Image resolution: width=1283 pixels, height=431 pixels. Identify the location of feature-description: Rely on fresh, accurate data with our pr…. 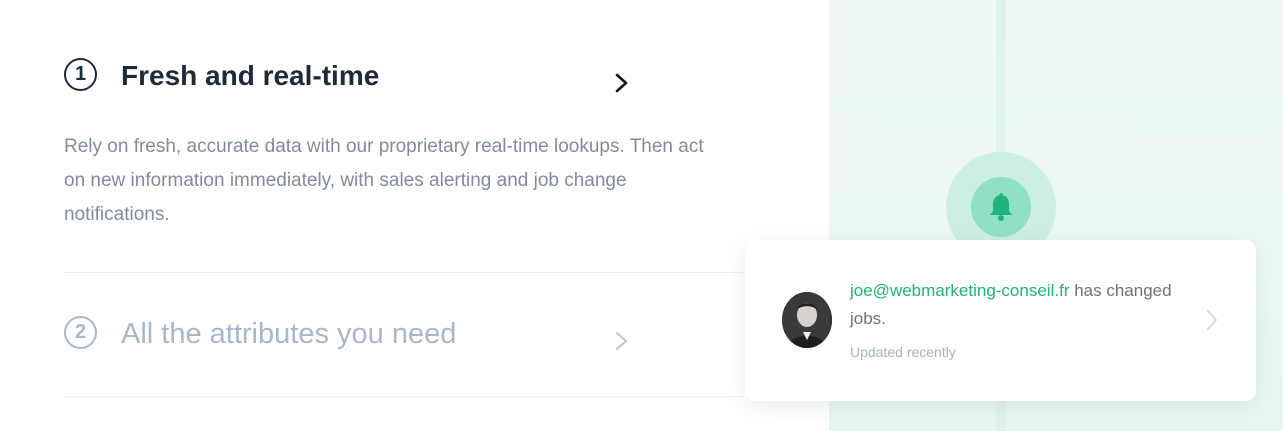
(384, 180).